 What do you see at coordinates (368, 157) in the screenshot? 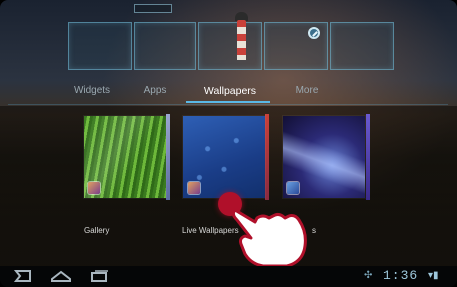
I see `third-stack-edge` at bounding box center [368, 157].